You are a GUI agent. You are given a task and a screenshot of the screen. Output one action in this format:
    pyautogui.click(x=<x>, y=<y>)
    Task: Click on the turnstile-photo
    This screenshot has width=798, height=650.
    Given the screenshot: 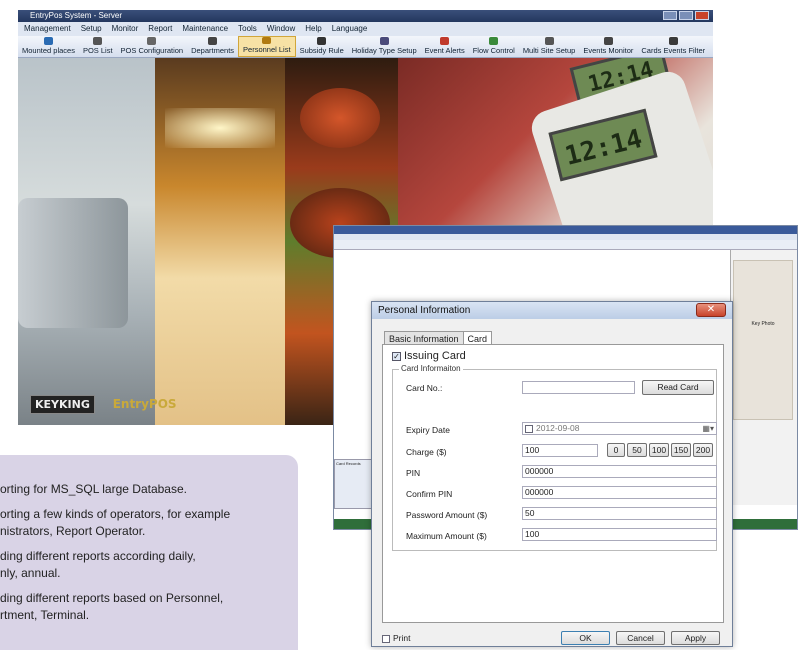 What is the action you would take?
    pyautogui.click(x=86, y=241)
    